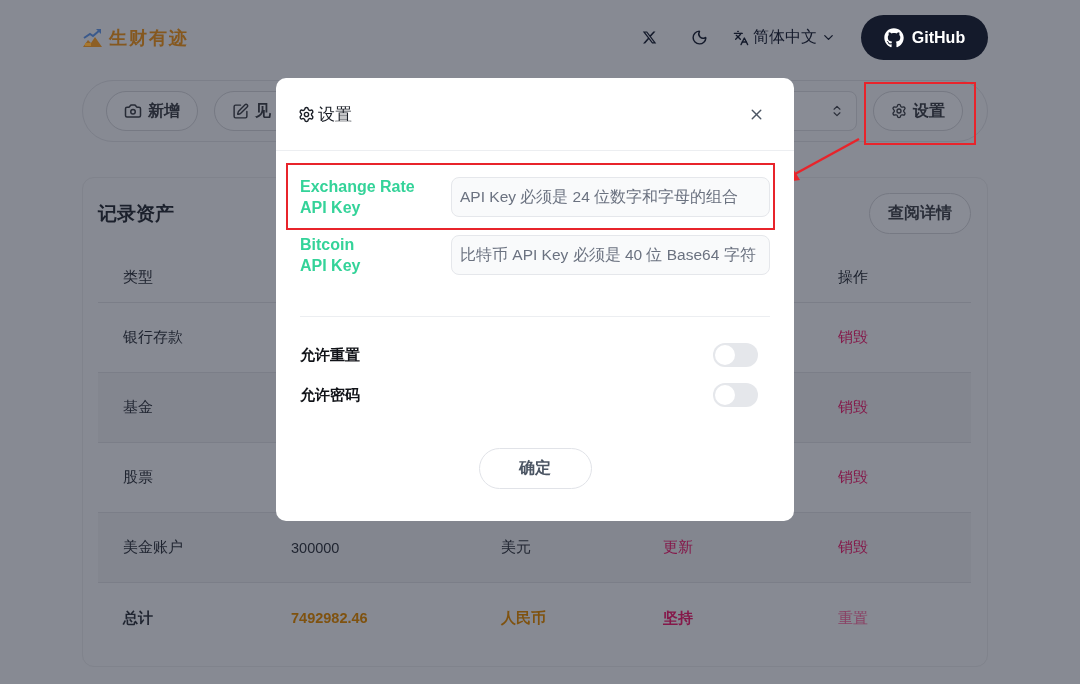  I want to click on confirm-button: 确定, so click(535, 468).